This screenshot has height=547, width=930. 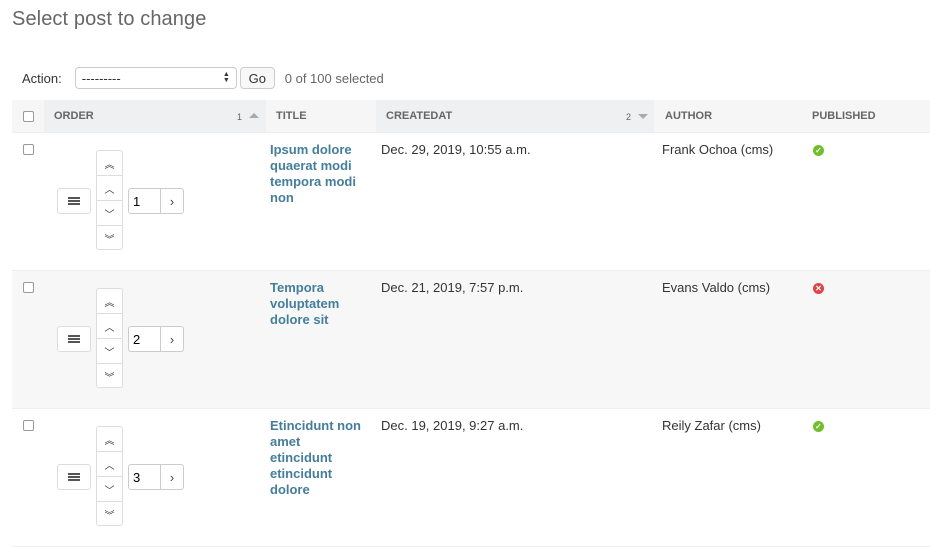 What do you see at coordinates (515, 116) in the screenshot?
I see `column-header-createdat: CREATEDAT 2` at bounding box center [515, 116].